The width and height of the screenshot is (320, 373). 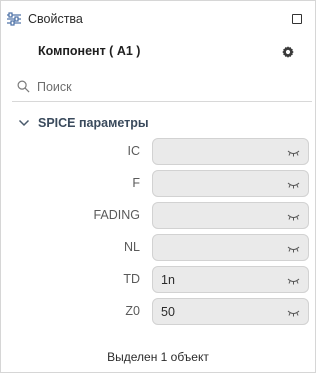 I want to click on property-row-nl: NL, so click(x=158, y=247).